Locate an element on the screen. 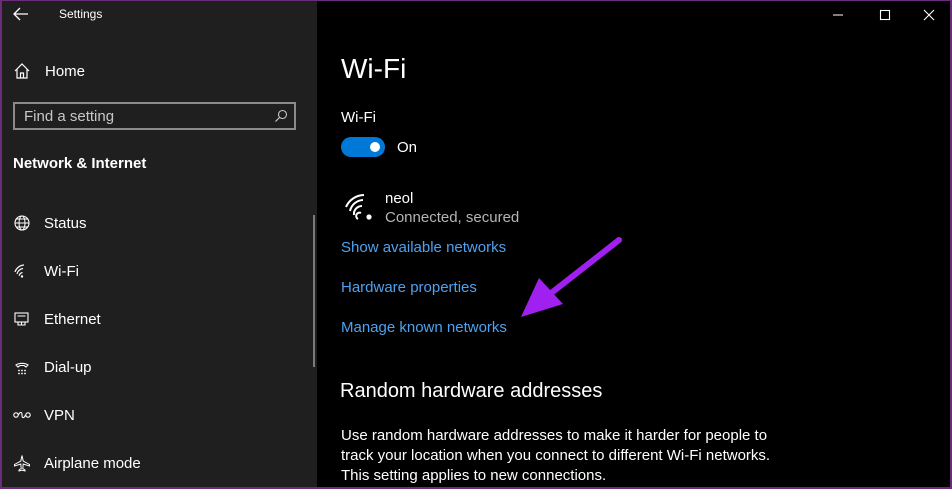 The image size is (952, 489). search-icon is located at coordinates (281, 116).